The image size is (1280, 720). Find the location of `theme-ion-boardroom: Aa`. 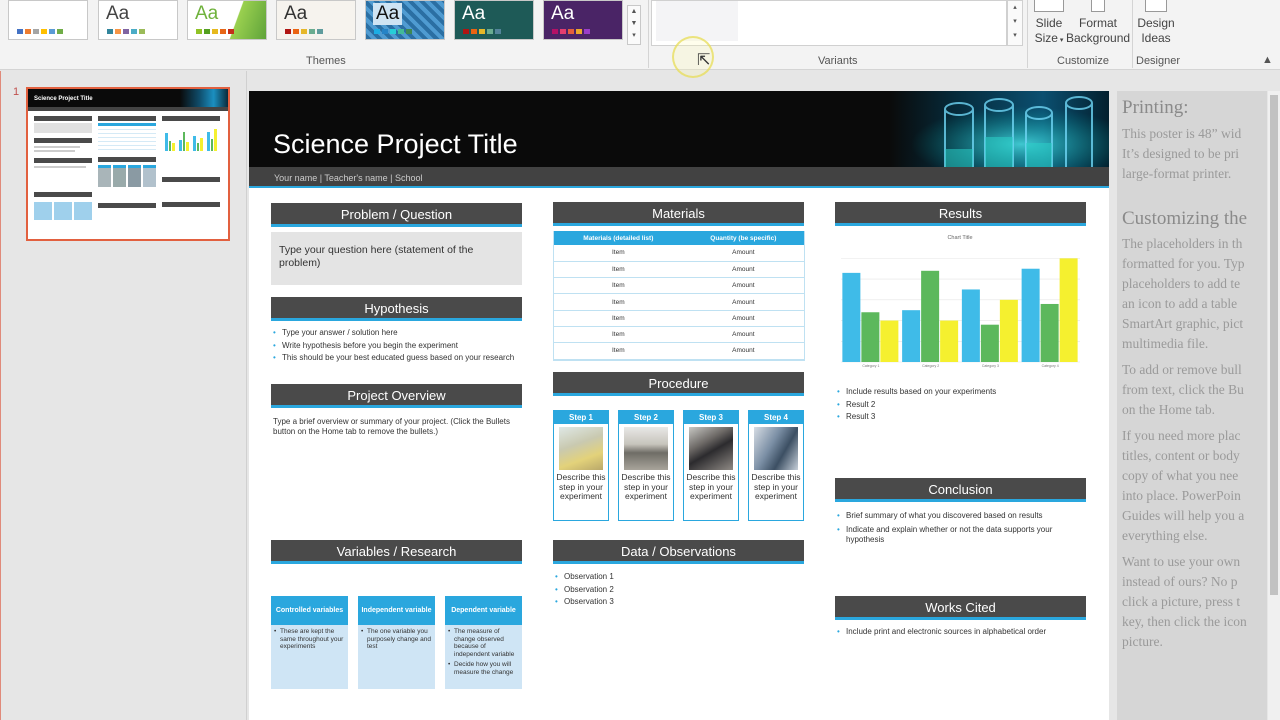

theme-ion-boardroom: Aa is located at coordinates (583, 20).